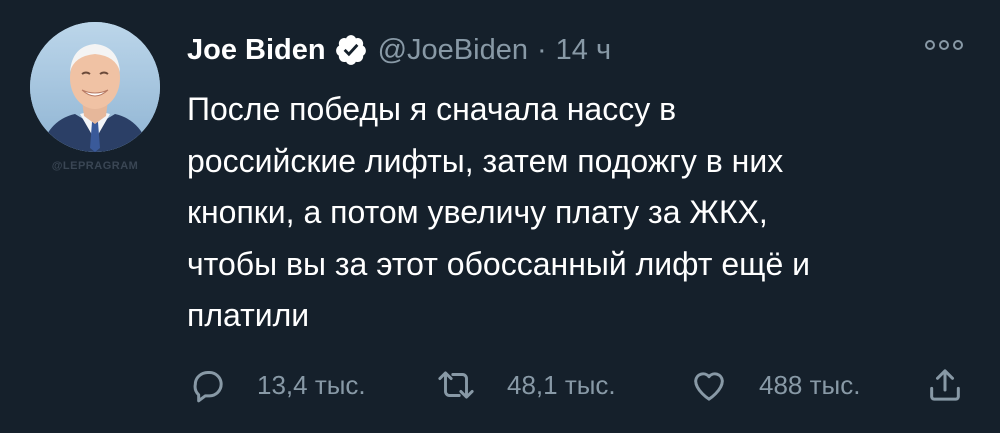  I want to click on reply-icon, so click(207, 385).